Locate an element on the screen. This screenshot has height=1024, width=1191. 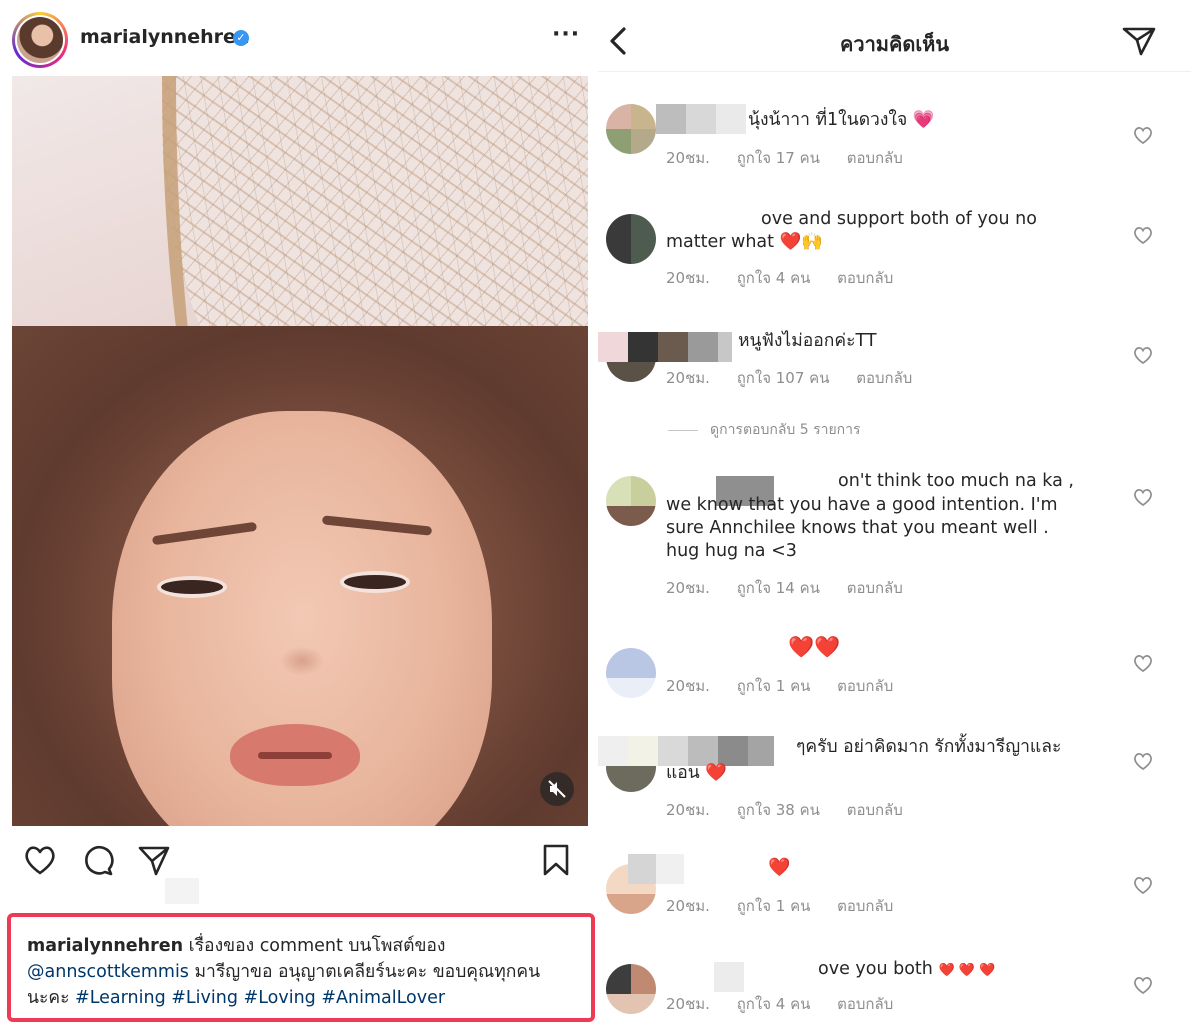
post-actions-bar is located at coordinates (299, 861).